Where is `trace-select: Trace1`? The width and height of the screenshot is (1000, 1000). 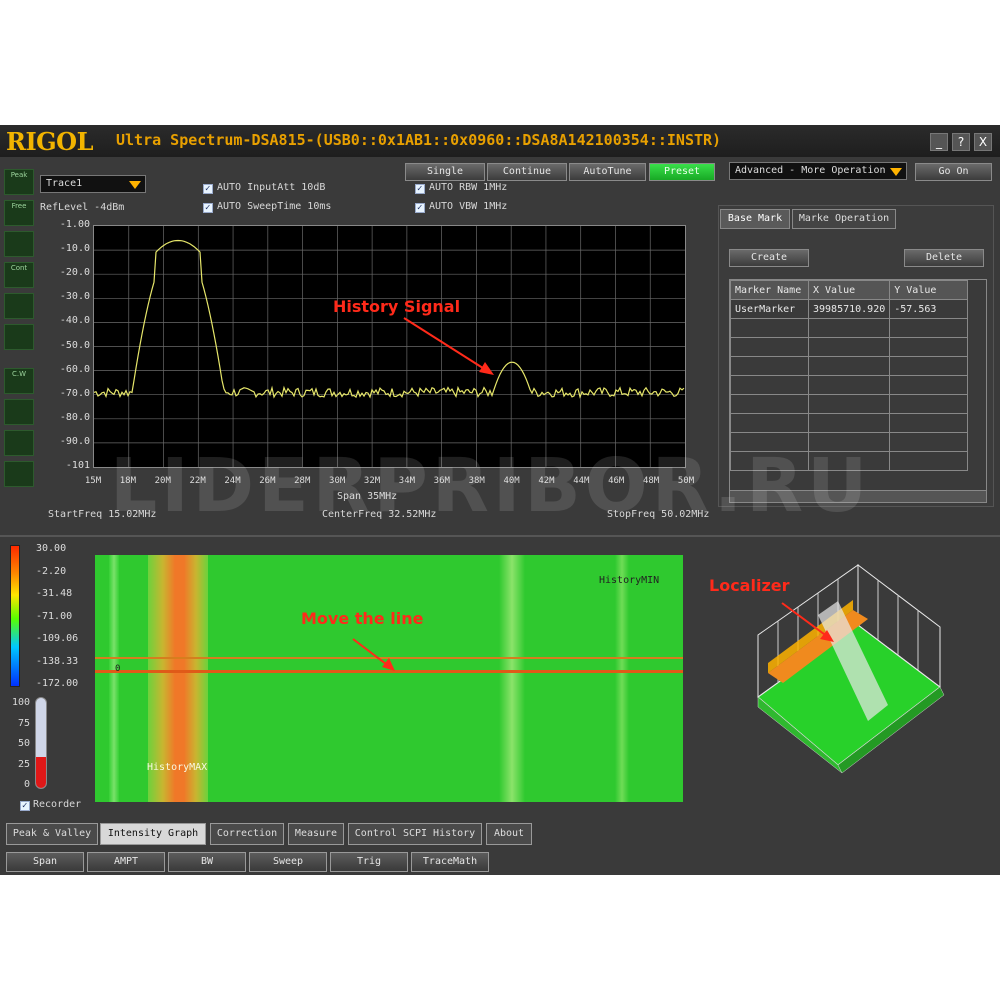
trace-select: Trace1 is located at coordinates (93, 184).